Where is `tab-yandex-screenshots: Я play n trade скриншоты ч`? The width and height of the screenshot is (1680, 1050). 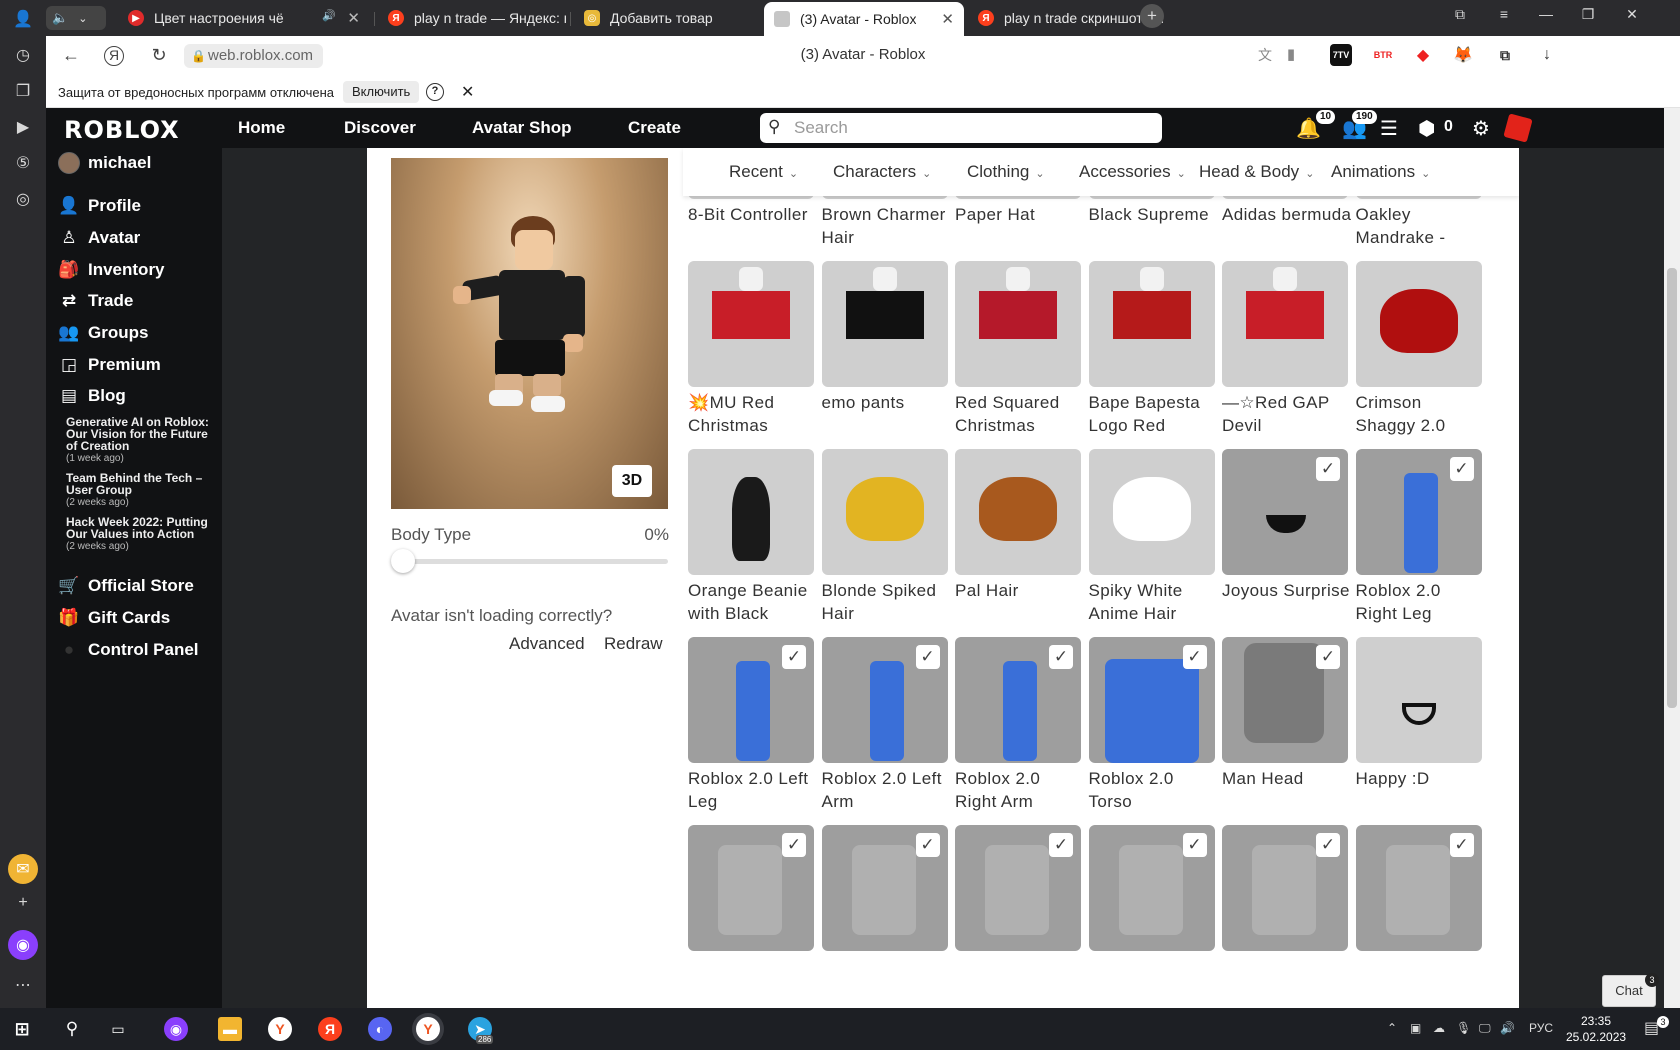
tab-yandex-screenshots: Я play n trade скриншоты ч is located at coordinates (1068, 18).